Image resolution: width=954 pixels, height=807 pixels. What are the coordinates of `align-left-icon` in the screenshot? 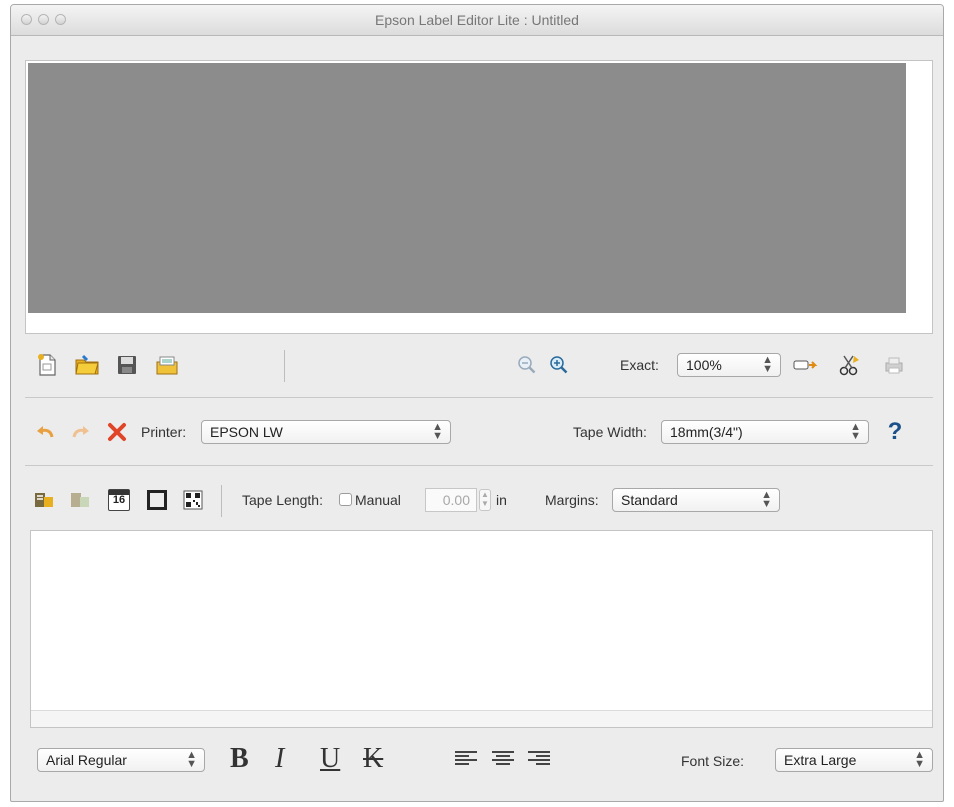 It's located at (466, 760).